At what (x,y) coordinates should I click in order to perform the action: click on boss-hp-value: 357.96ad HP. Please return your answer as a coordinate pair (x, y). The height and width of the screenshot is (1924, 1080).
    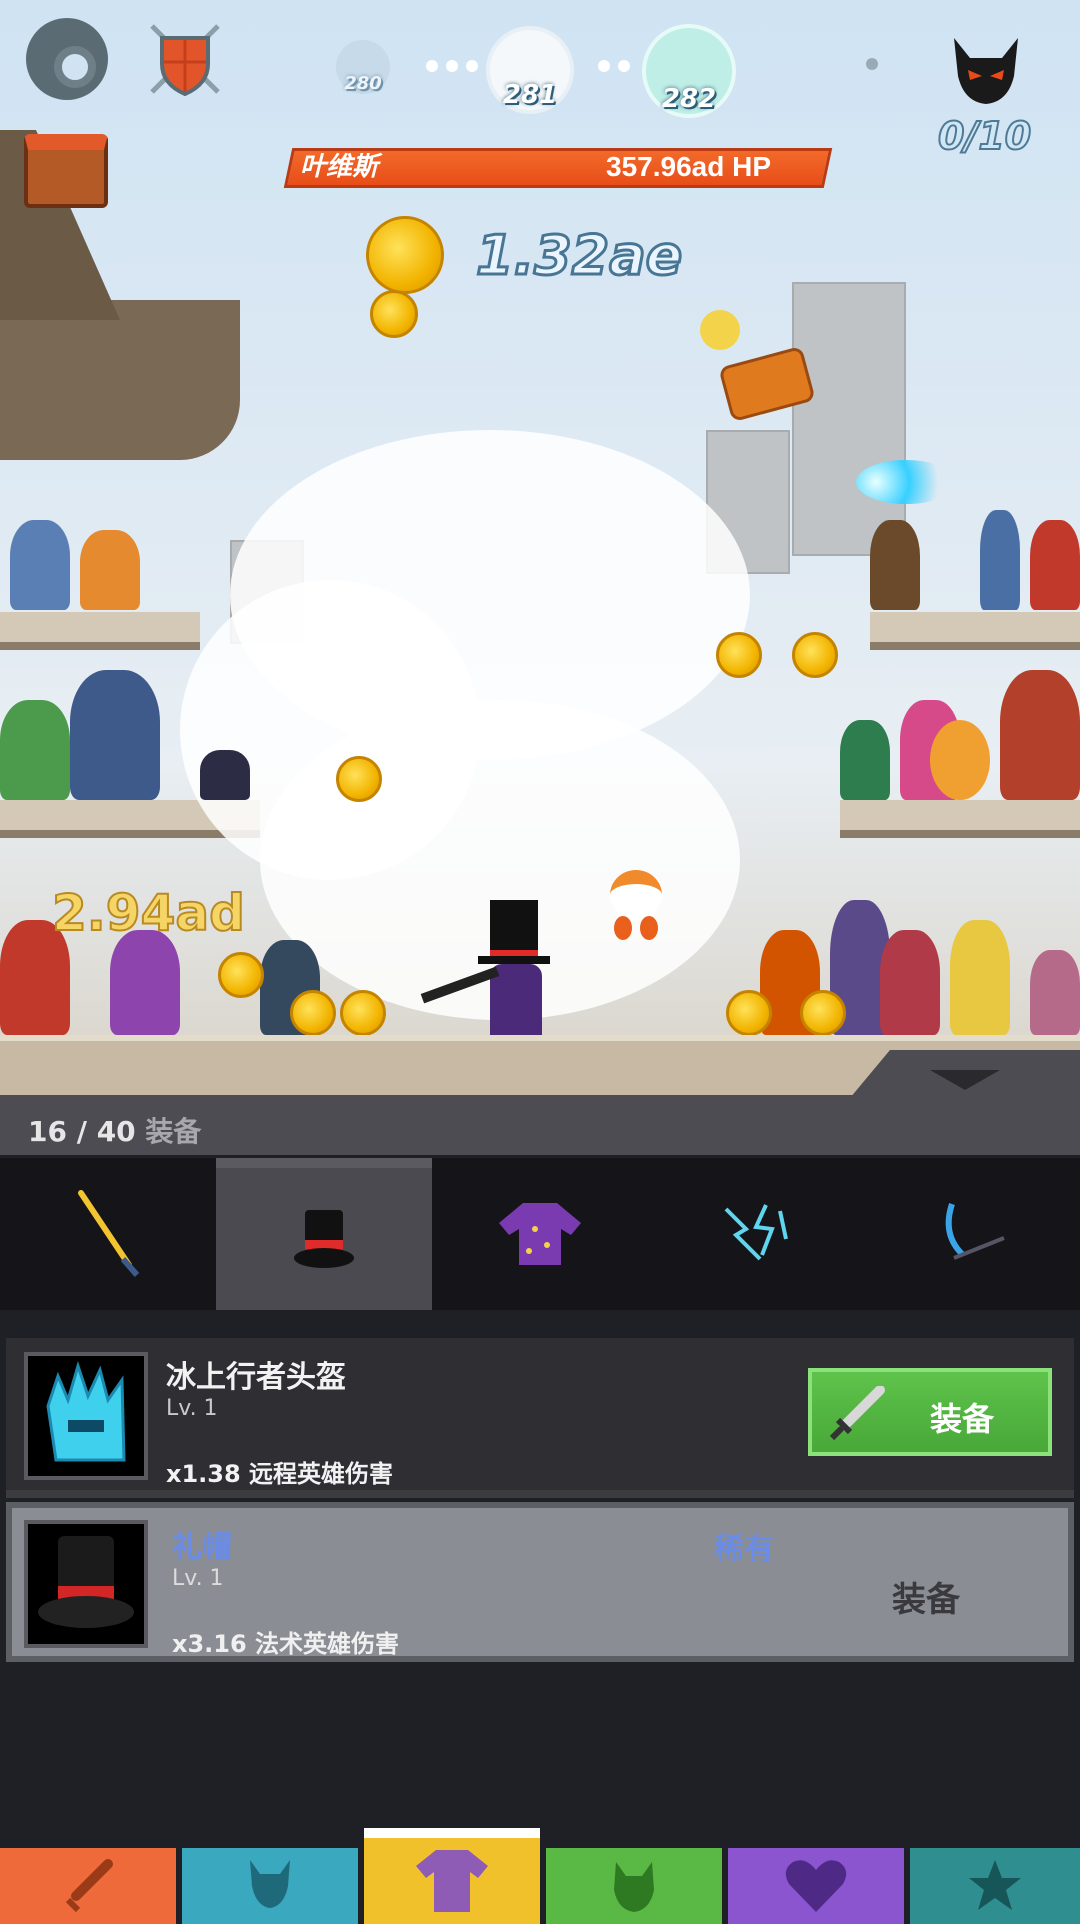
    Looking at the image, I should click on (688, 166).